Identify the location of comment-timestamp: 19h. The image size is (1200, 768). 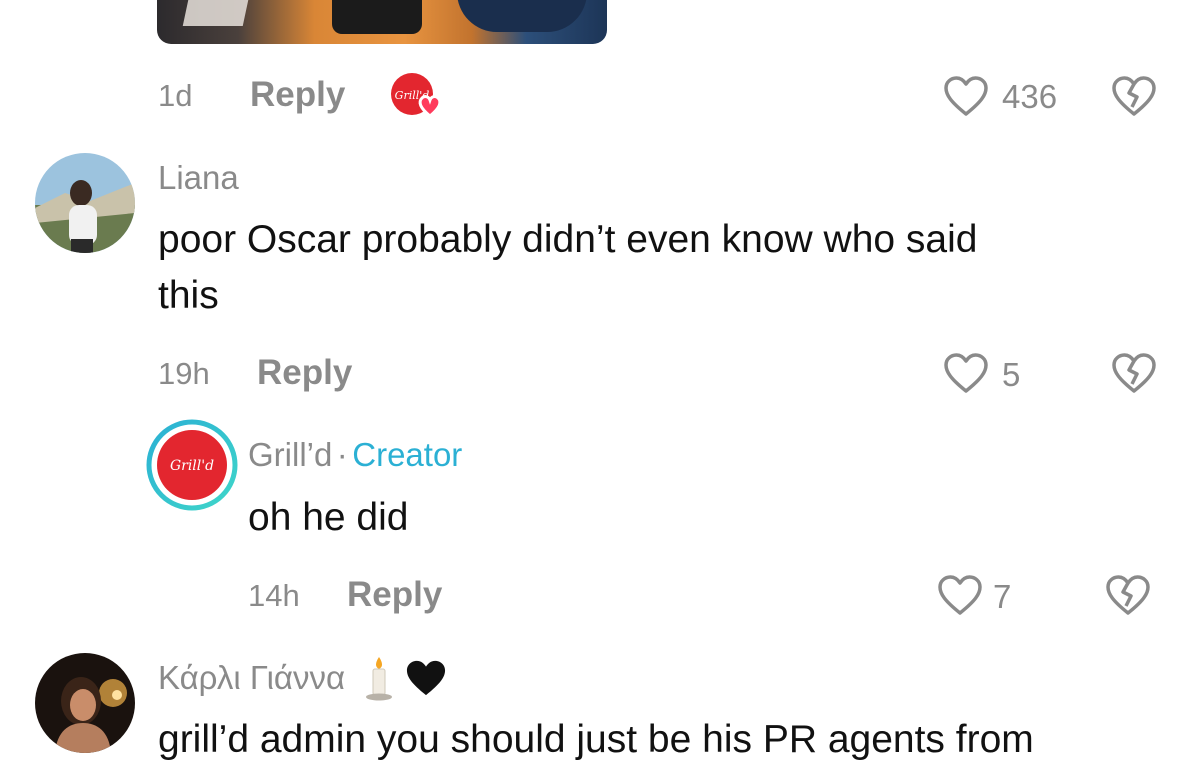
(184, 373).